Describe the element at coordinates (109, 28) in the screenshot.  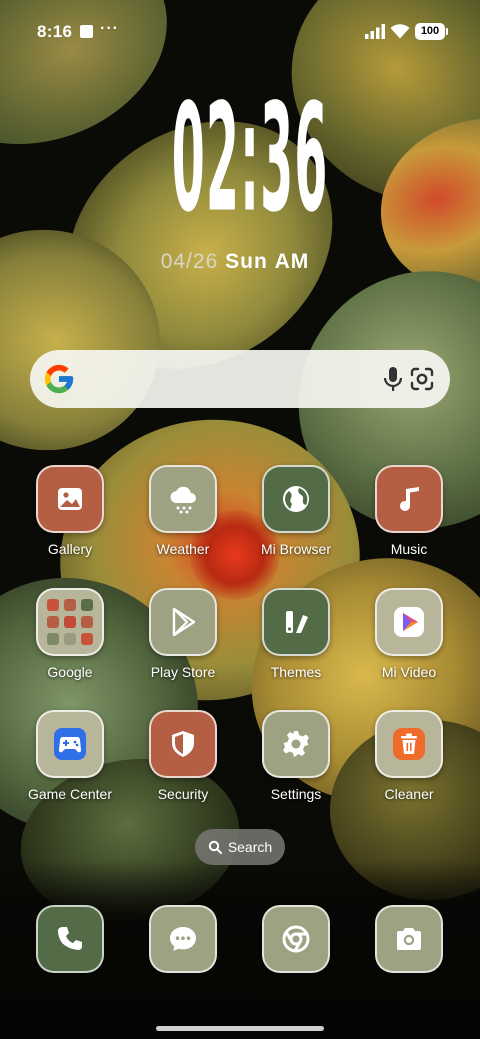
I see `more-notifications-icon: ···` at that location.